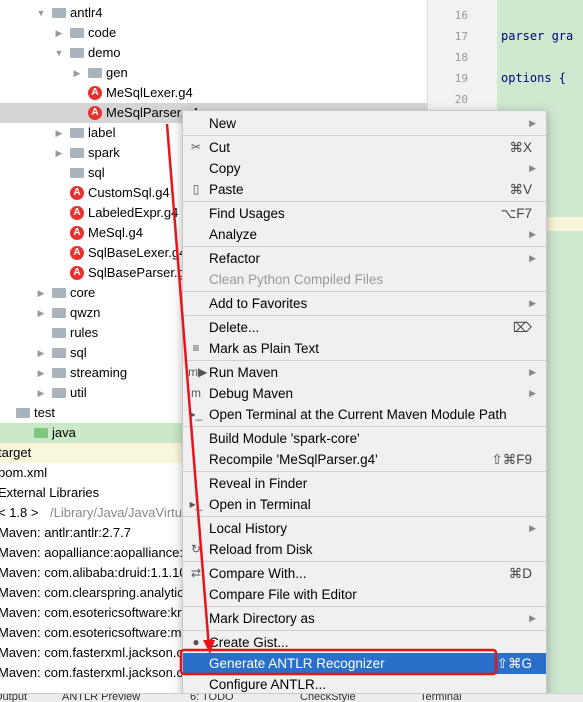 This screenshot has height=702, width=583. I want to click on menu-item-debug-maven: m Debug Maven ▶, so click(364, 393).